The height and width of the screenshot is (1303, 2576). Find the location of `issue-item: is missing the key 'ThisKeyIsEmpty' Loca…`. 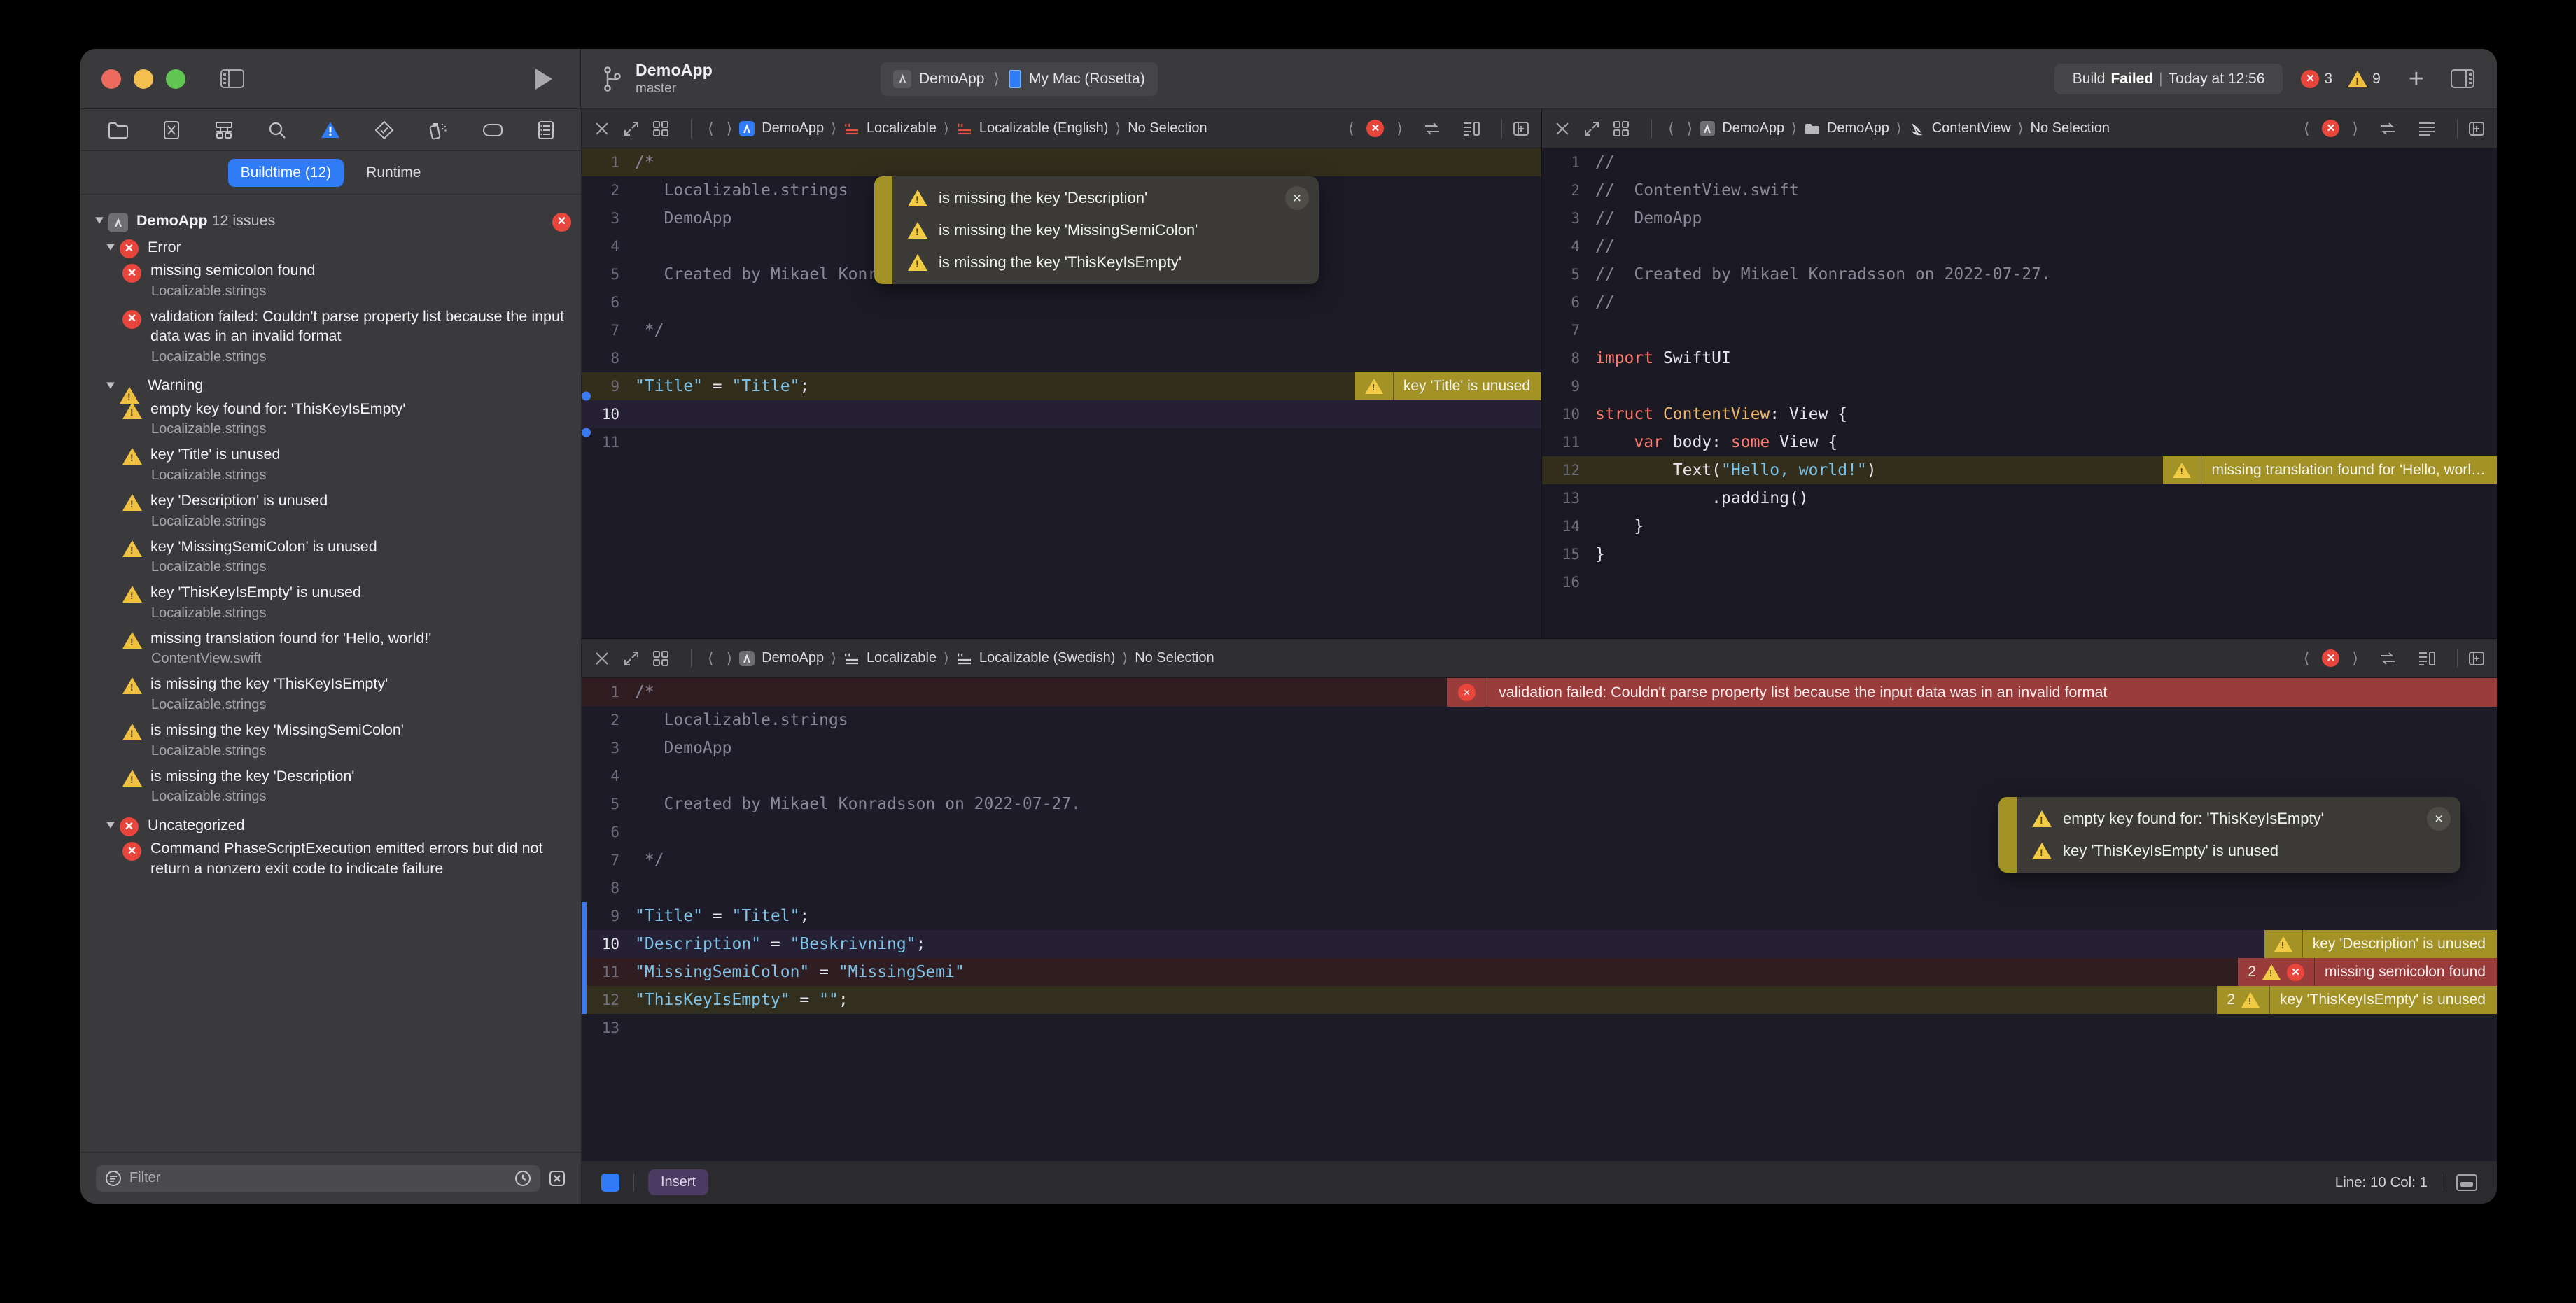

issue-item: is missing the key 'ThisKeyIsEmpty' Loca… is located at coordinates (330, 695).